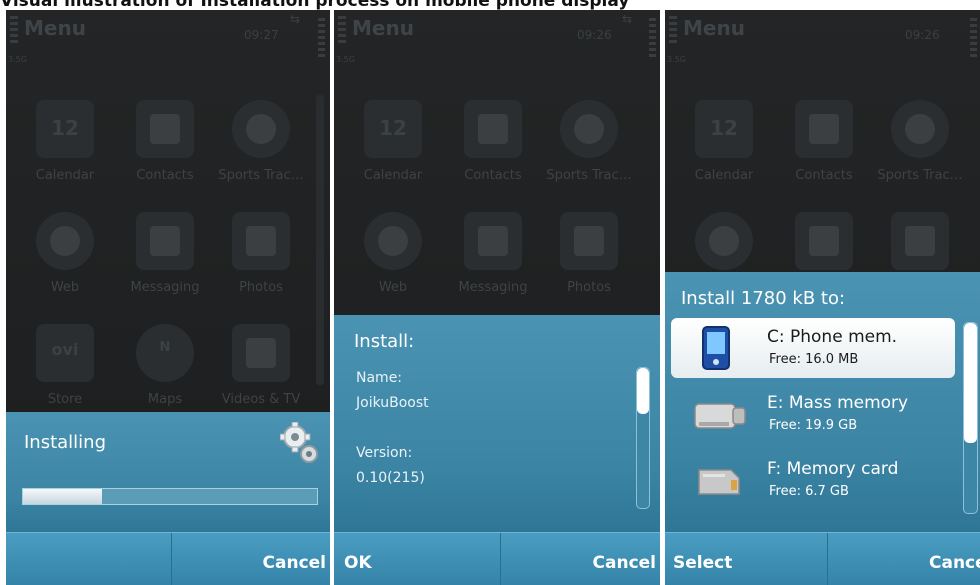  I want to click on app-store: ovi Store, so click(65, 365).